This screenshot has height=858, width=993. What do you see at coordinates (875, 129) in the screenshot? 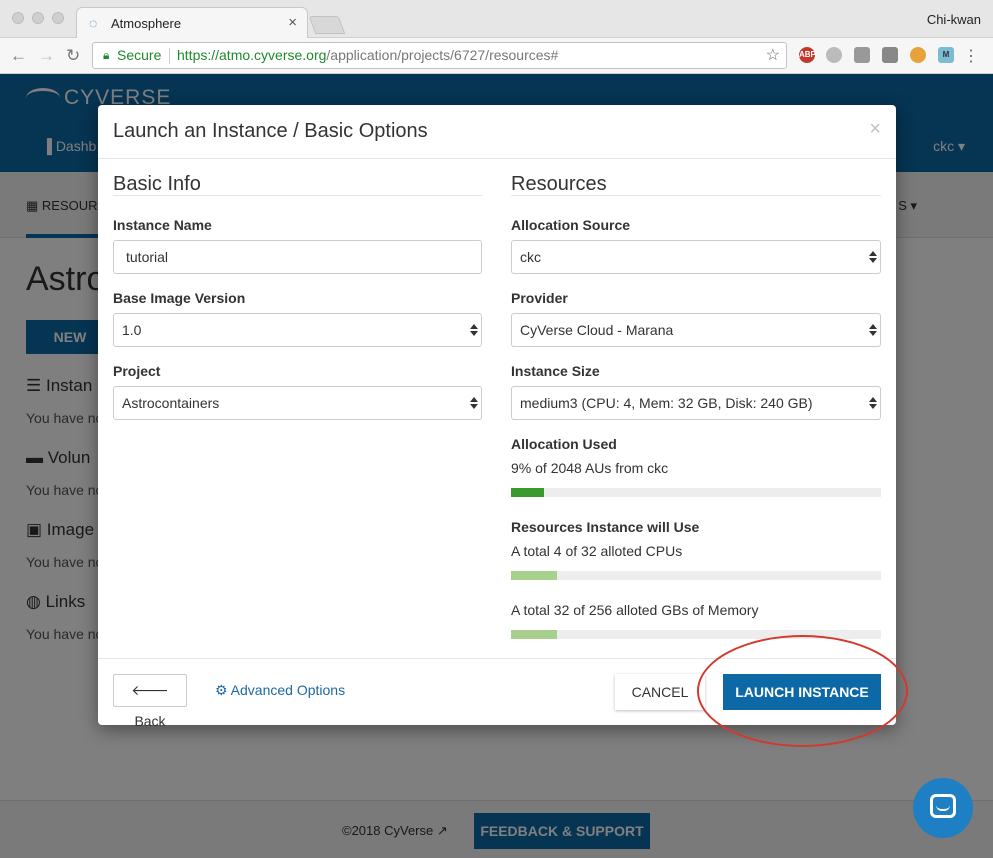
I see `close-icon: ×` at bounding box center [875, 129].